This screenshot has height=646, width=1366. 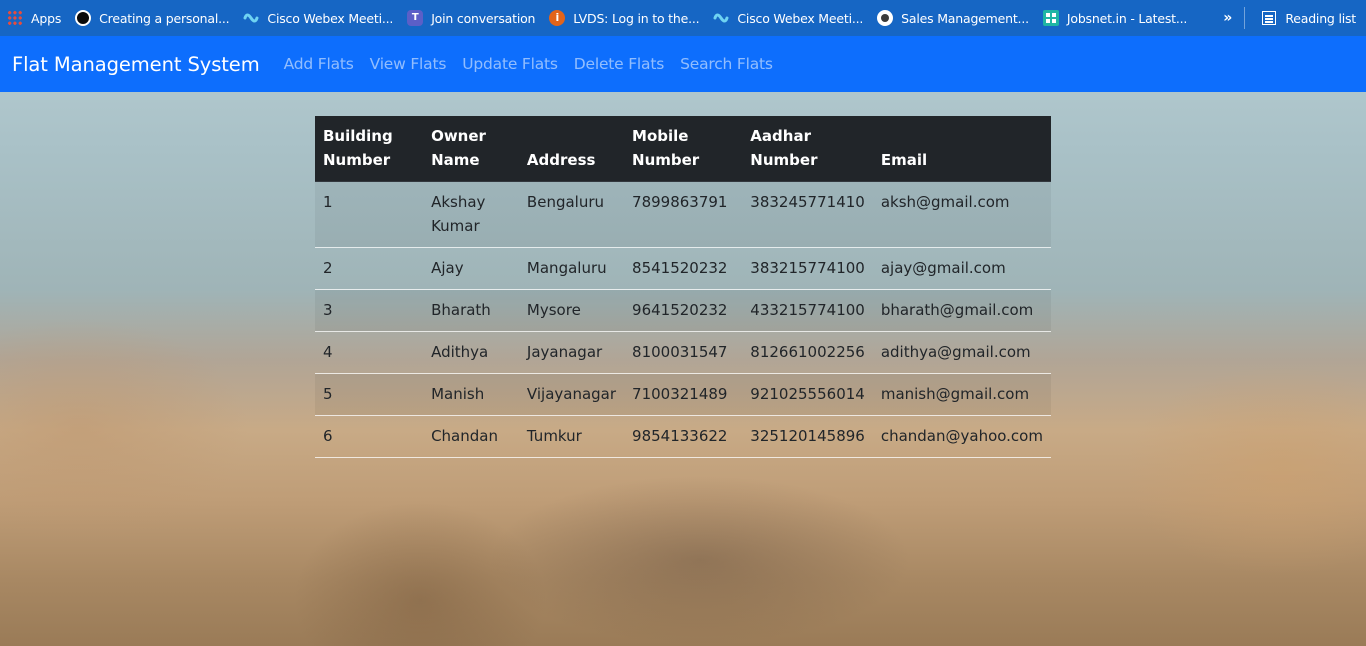 I want to click on nav-link-add-flats: Add Flats, so click(x=319, y=64).